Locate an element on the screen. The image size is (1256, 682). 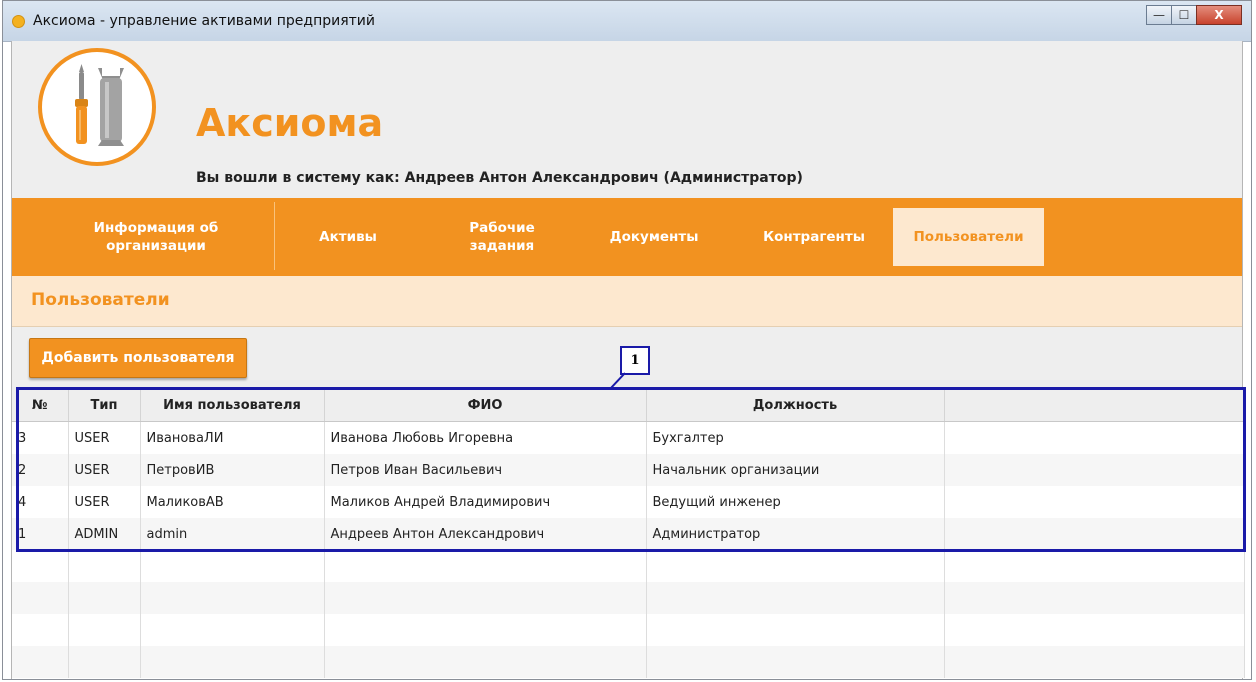
nav-item-documents: Документы is located at coordinates (654, 237).